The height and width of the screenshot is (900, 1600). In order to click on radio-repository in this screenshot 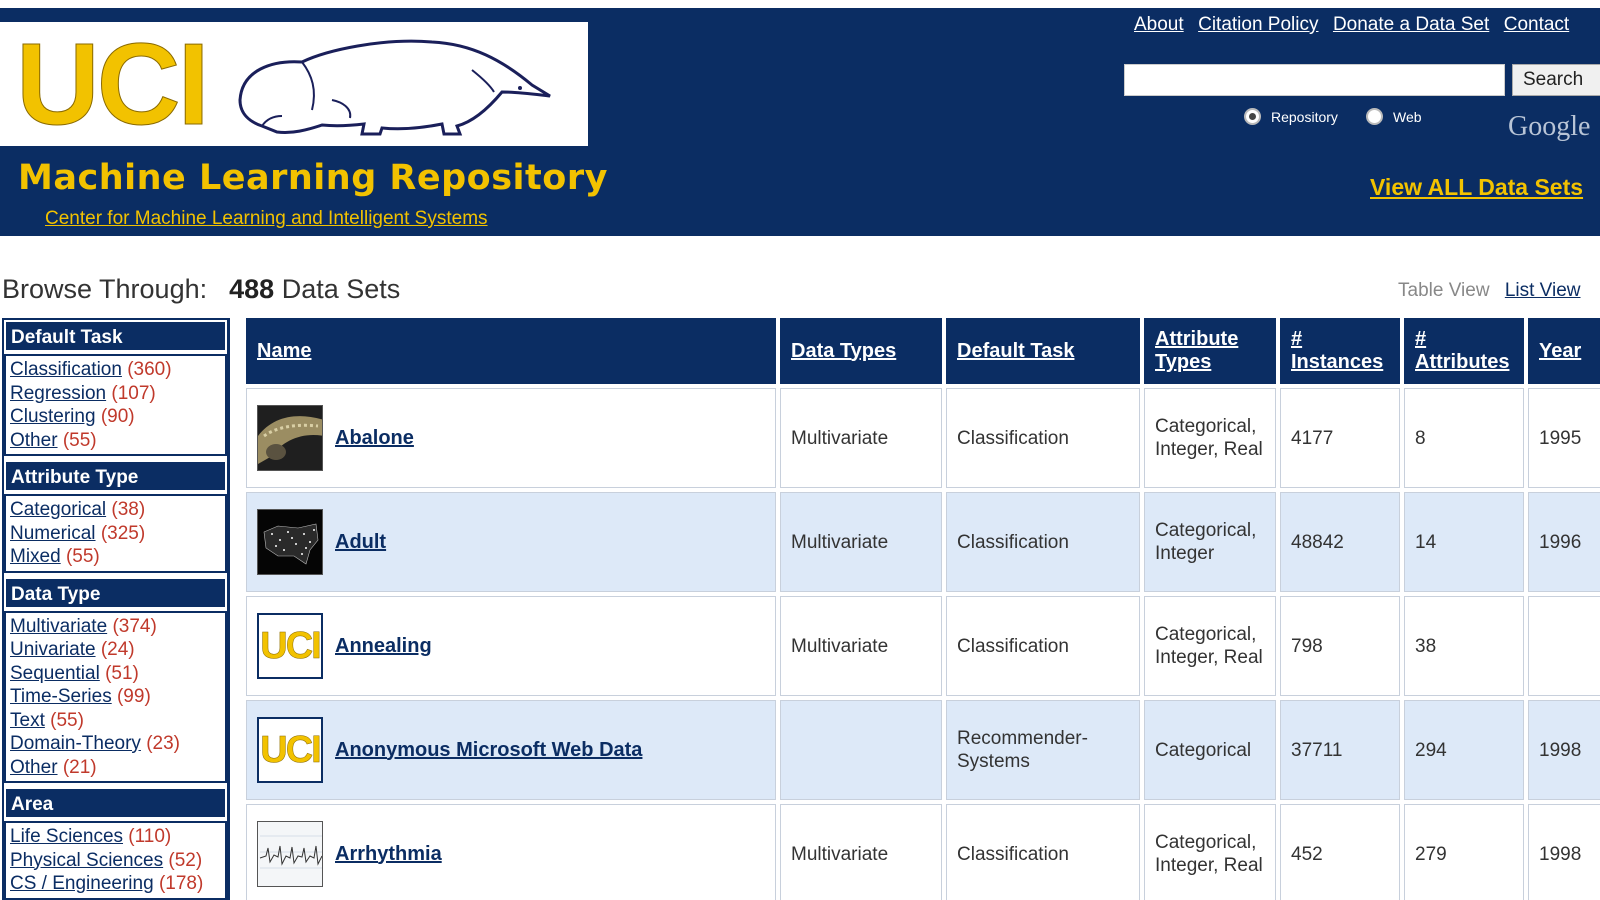, I will do `click(1252, 116)`.